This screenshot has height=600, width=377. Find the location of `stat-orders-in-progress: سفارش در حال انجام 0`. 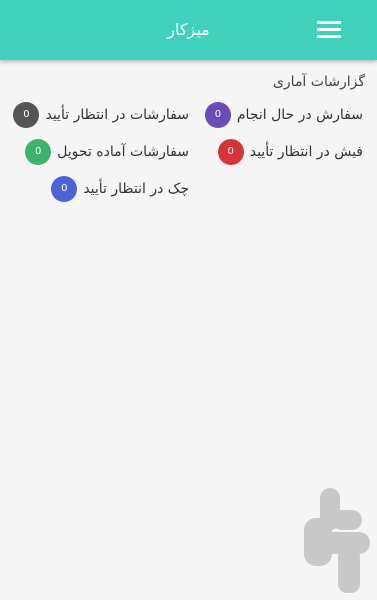

stat-orders-in-progress: سفارش در حال انجام 0 is located at coordinates (283, 115).